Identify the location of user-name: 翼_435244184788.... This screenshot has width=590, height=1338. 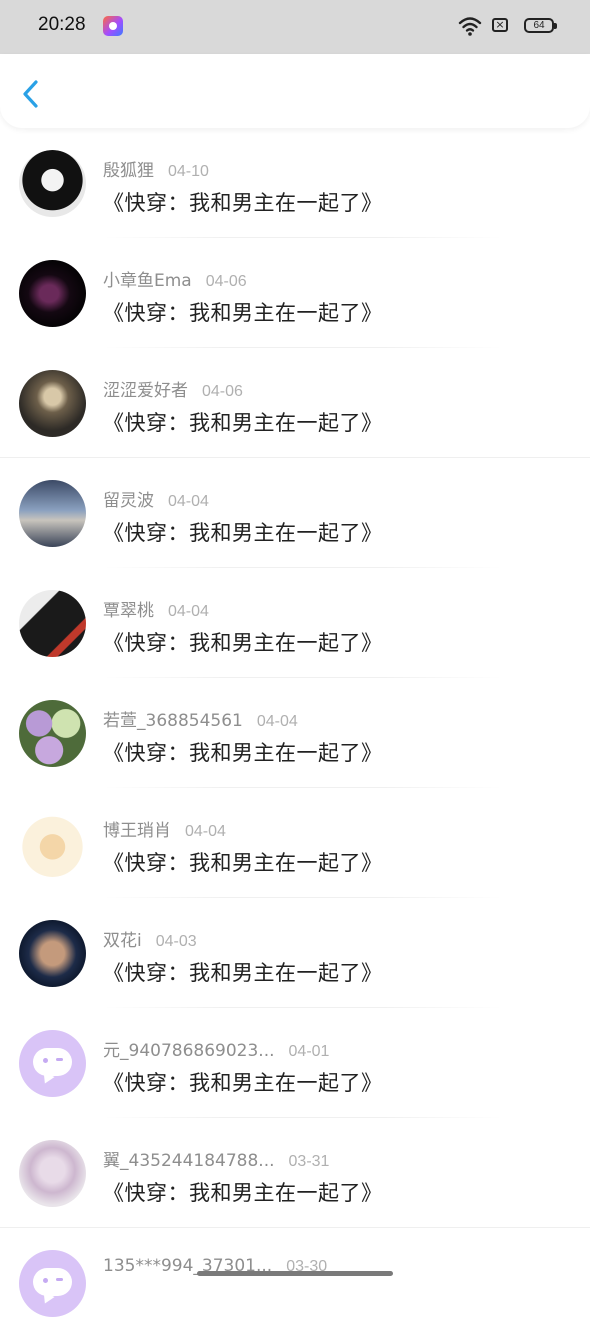
(189, 1161).